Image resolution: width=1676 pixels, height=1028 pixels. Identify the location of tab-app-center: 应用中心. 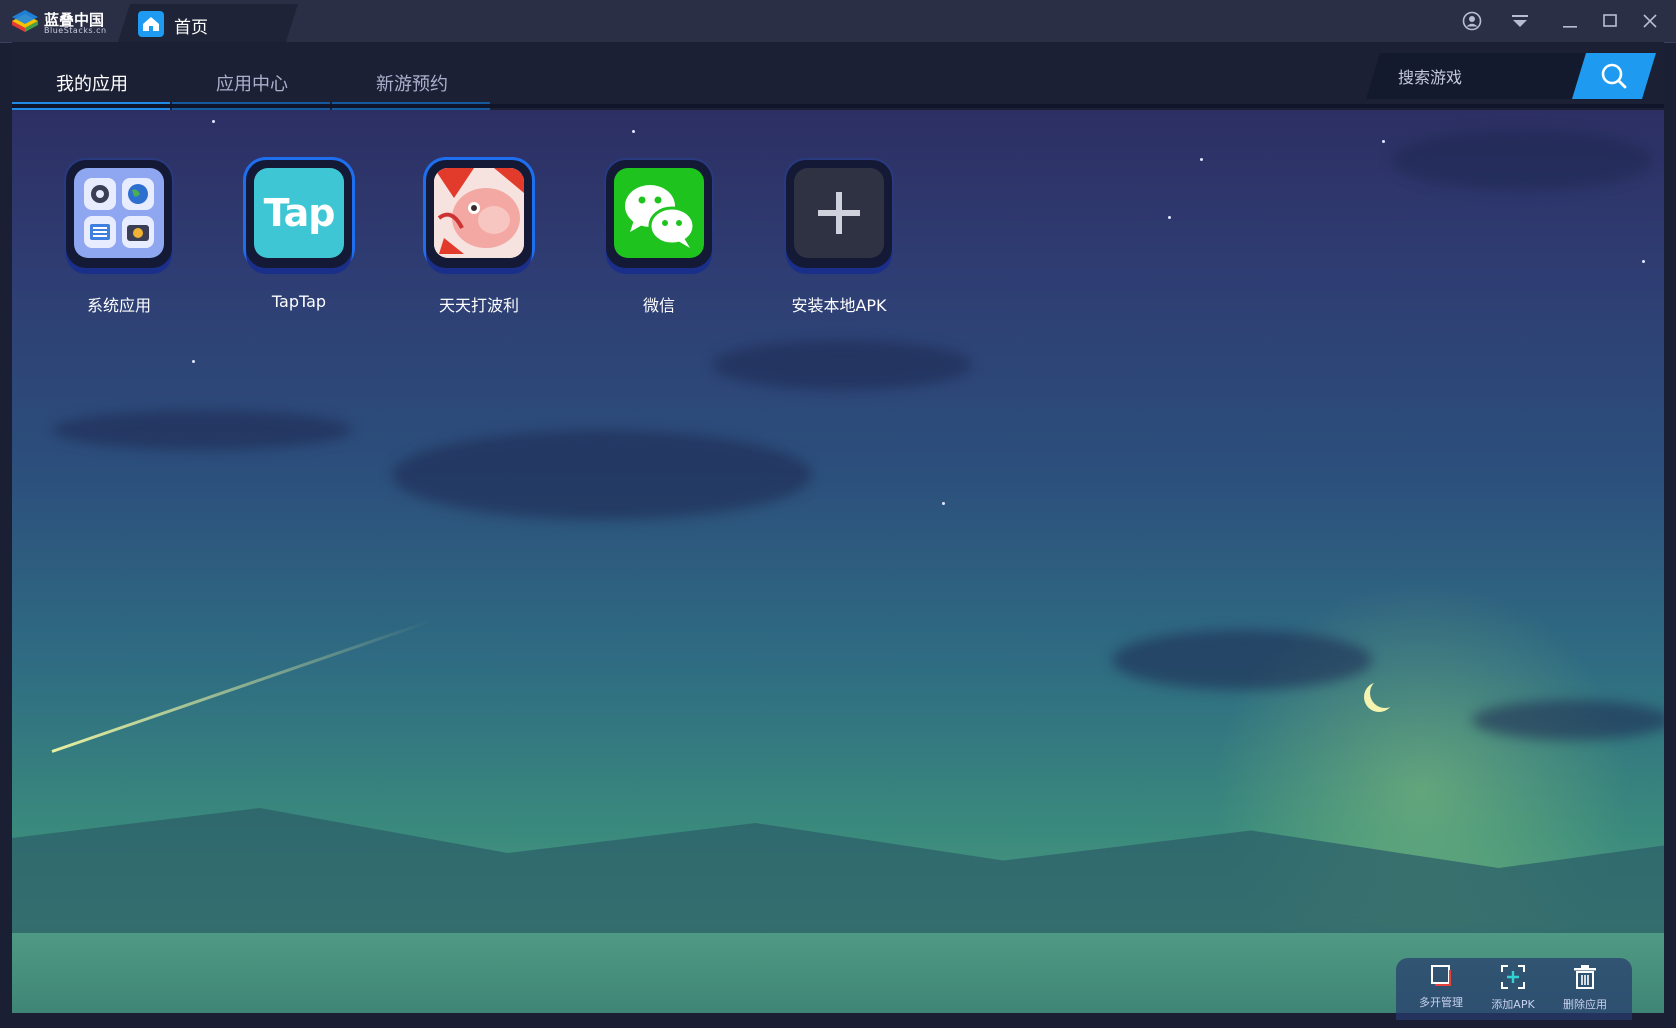
(252, 76).